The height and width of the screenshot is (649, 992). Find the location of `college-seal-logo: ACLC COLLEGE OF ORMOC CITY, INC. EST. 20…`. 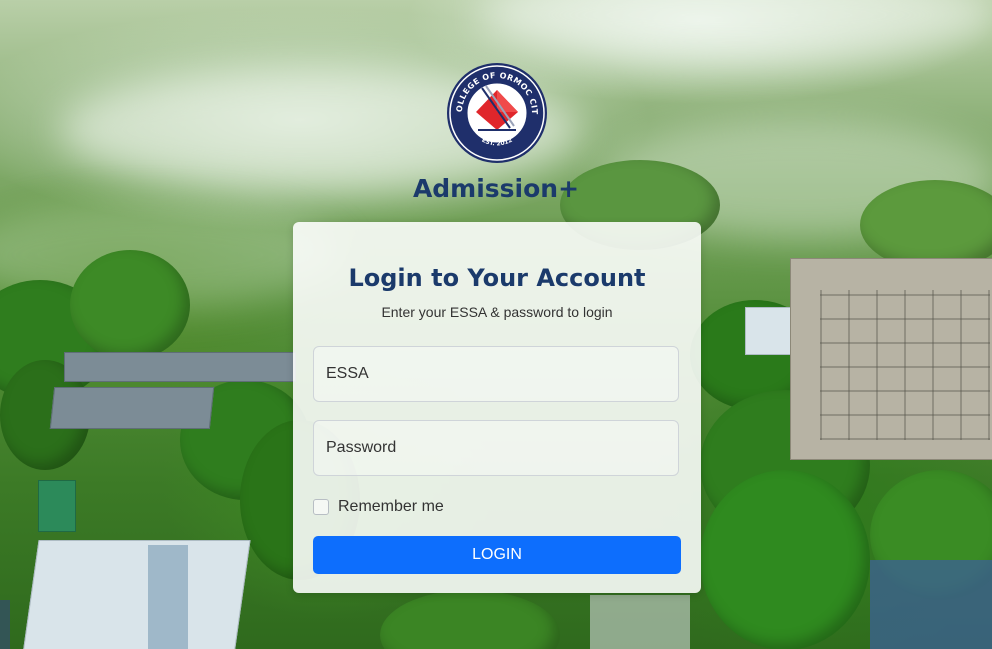

college-seal-logo: ACLC COLLEGE OF ORMOC CITY, INC. EST. 20… is located at coordinates (495, 109).